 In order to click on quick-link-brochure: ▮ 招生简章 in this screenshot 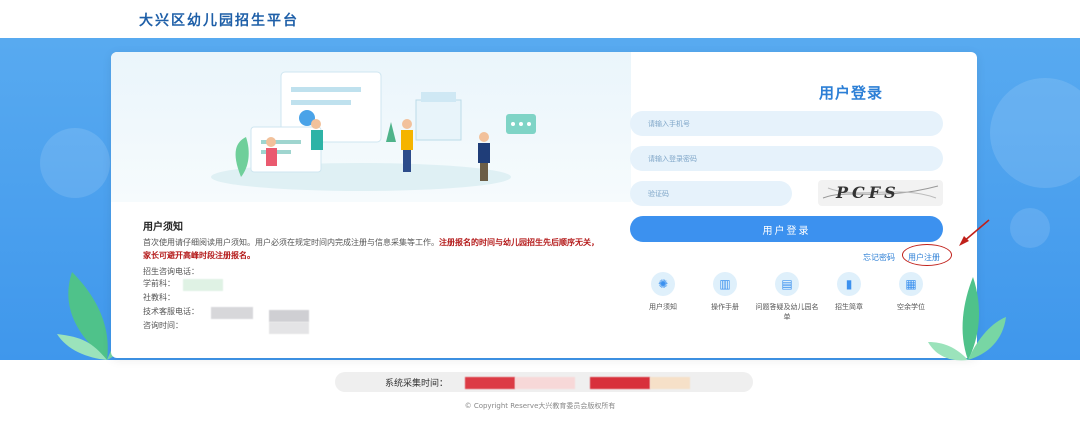, I will do `click(849, 292)`.